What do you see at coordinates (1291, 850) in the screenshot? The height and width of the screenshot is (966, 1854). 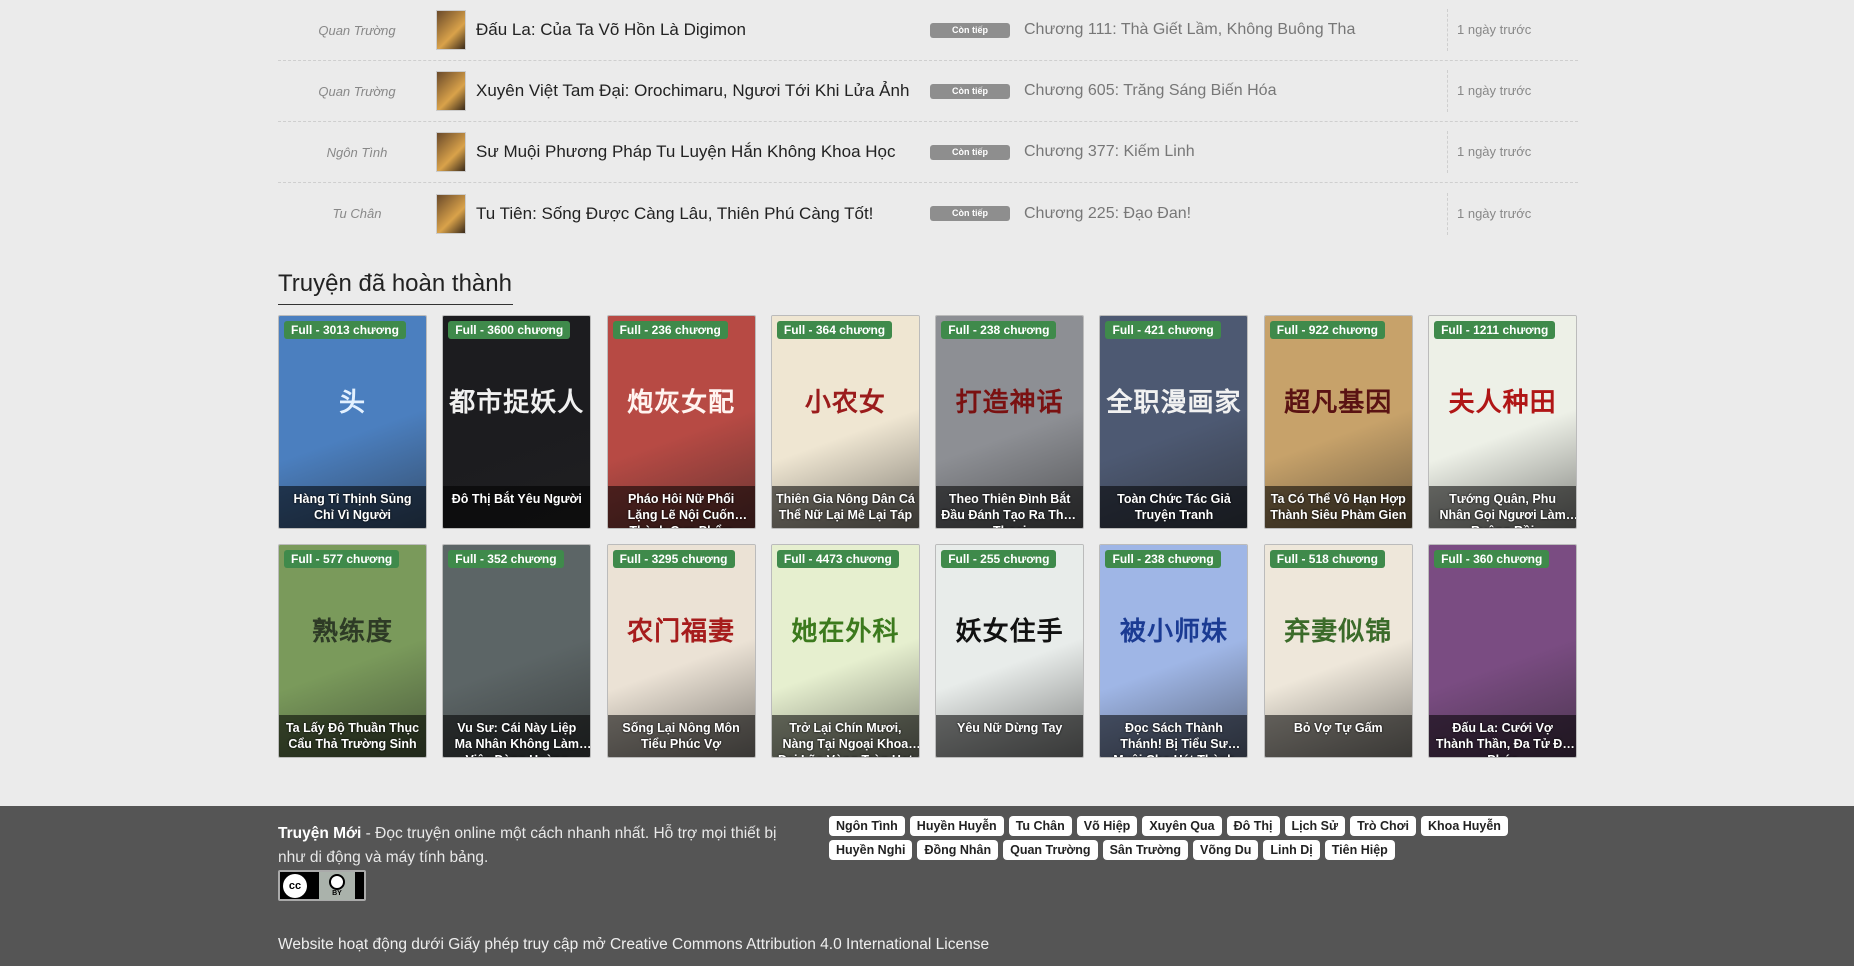 I see `genre-tag: Linh Dị` at bounding box center [1291, 850].